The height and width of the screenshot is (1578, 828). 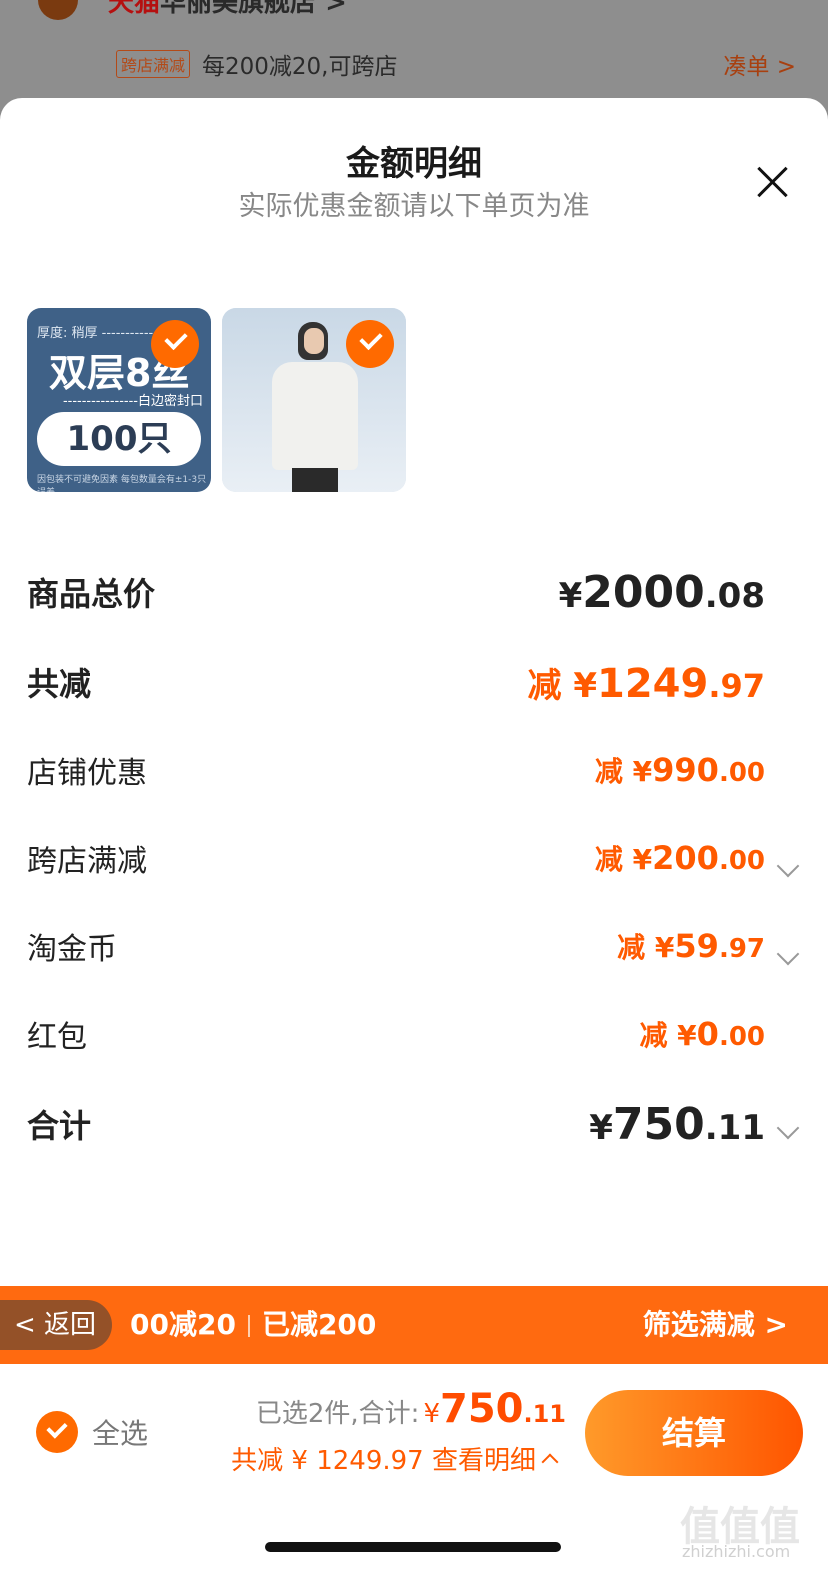 What do you see at coordinates (414, 164) in the screenshot?
I see `sheet-title: 金额明细` at bounding box center [414, 164].